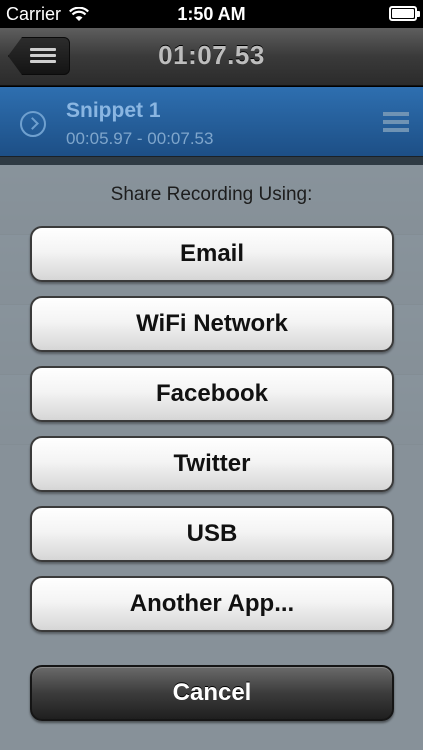  What do you see at coordinates (396, 122) in the screenshot?
I see `reorder-handle-icon` at bounding box center [396, 122].